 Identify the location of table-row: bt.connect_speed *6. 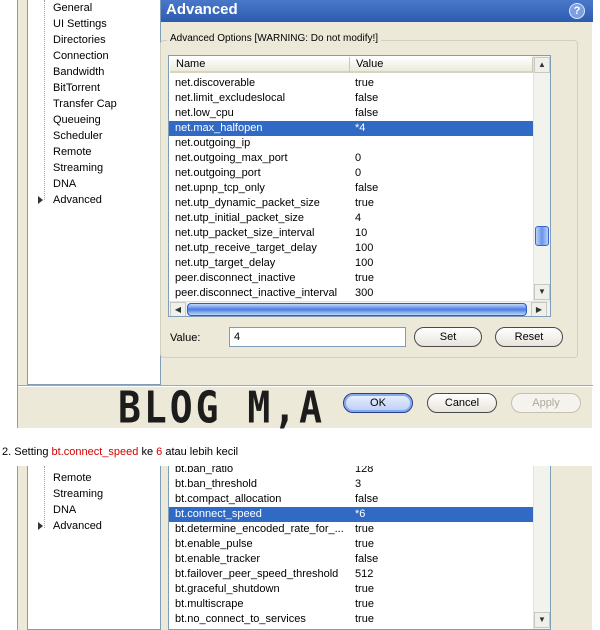
(358, 514).